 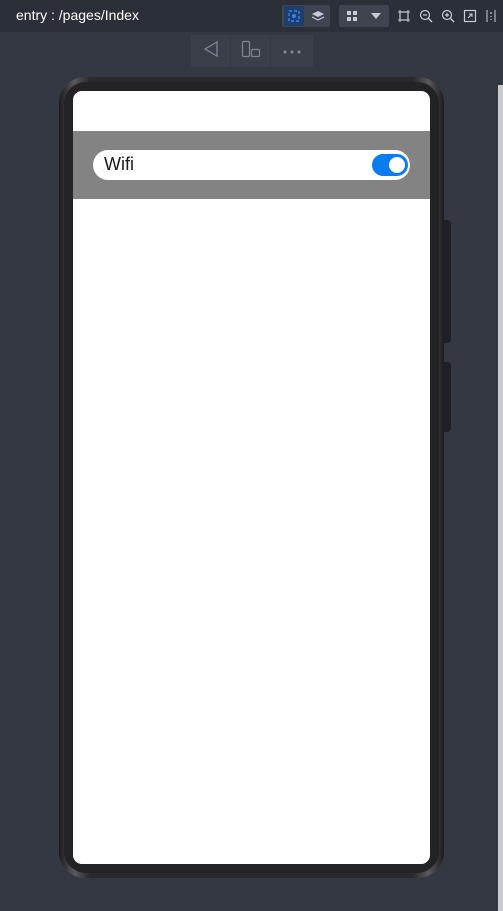 I want to click on zoom-in-icon, so click(x=448, y=16).